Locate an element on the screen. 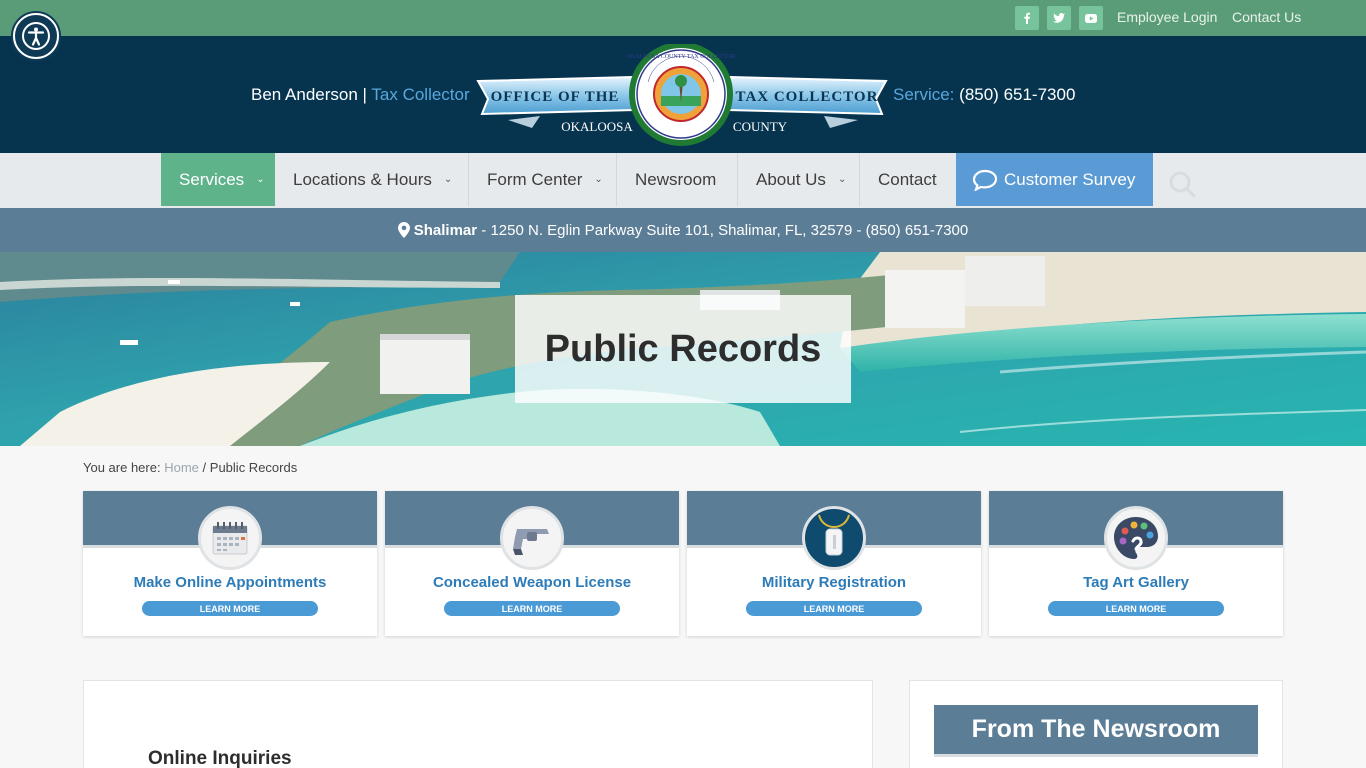  map-pin-icon is located at coordinates (403, 230).